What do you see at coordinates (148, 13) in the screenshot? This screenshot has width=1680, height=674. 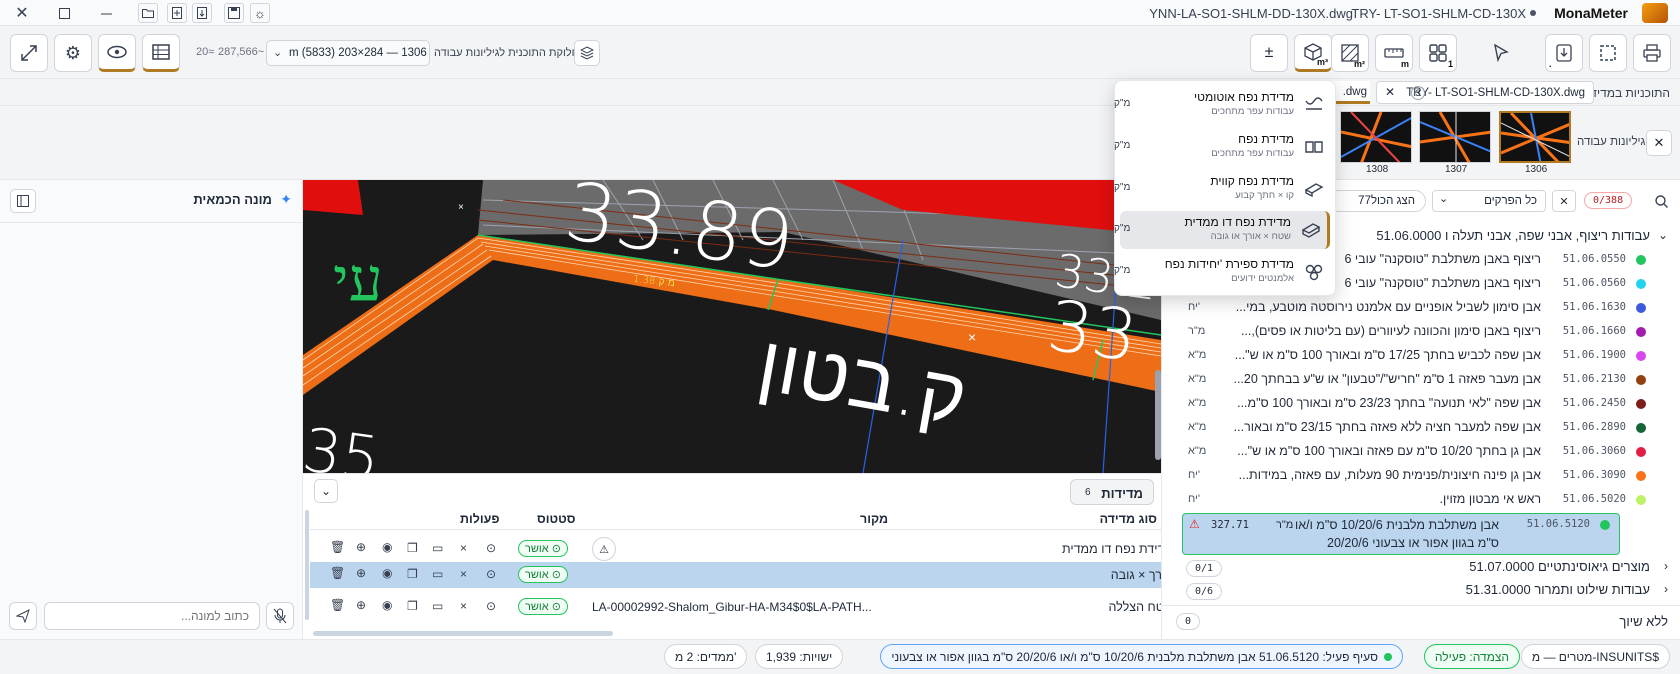 I see `folder-icon` at bounding box center [148, 13].